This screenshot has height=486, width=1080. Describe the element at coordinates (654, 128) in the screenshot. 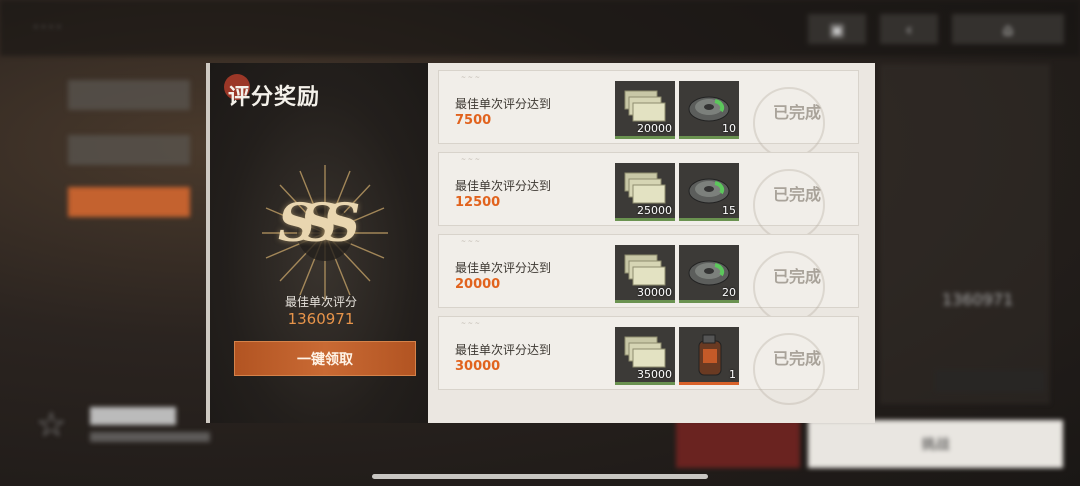

I see `item-quantity: 20000` at that location.